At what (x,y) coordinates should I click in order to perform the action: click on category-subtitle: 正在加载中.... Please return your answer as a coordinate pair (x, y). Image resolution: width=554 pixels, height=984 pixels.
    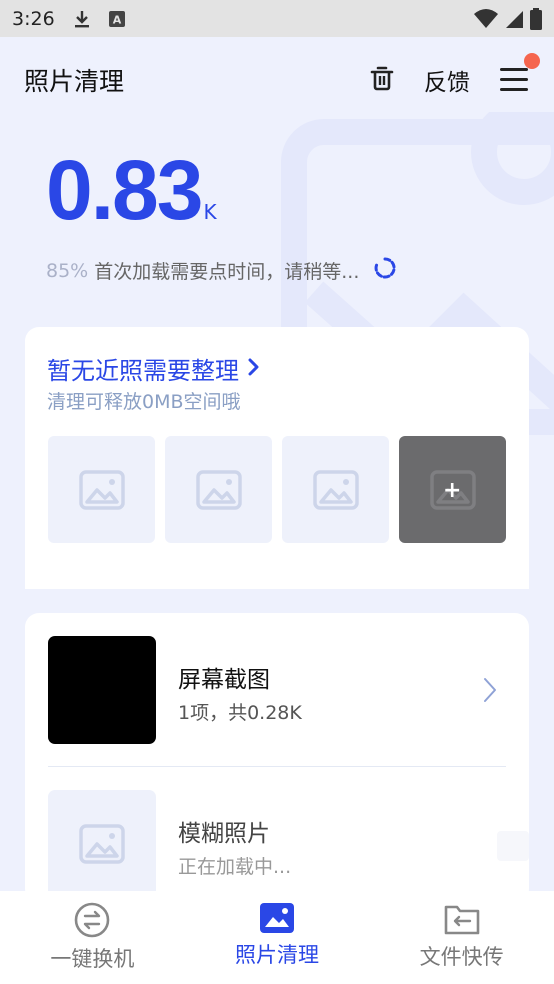
    Looking at the image, I should click on (235, 867).